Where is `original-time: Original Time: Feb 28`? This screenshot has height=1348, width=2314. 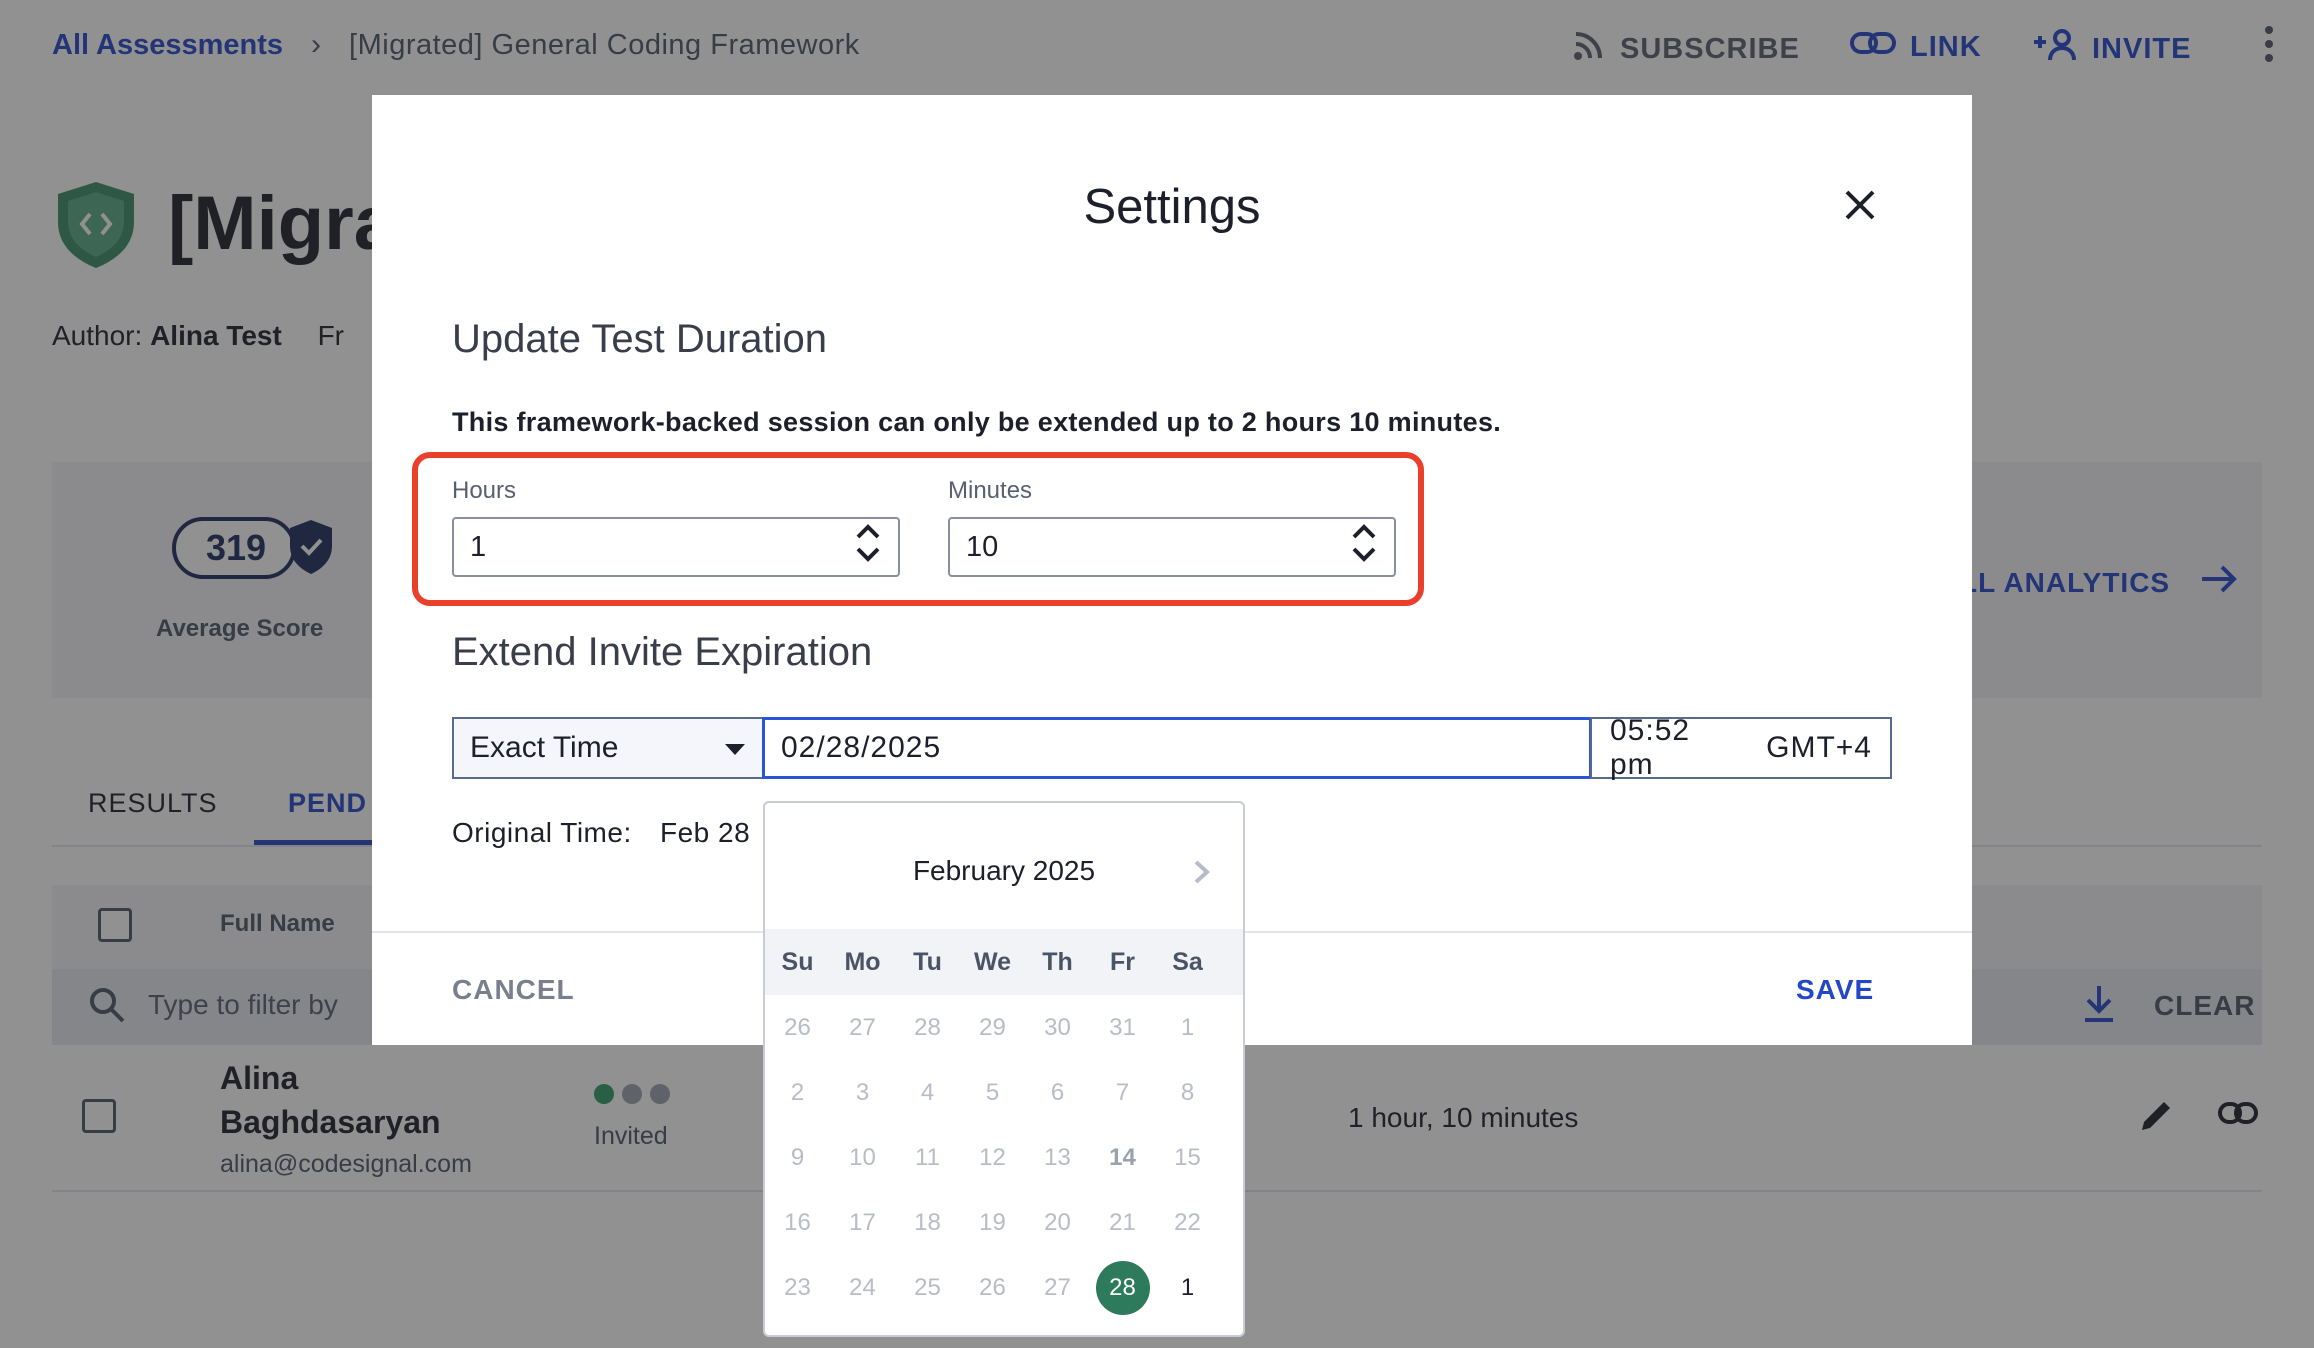 original-time: Original Time: Feb 28 is located at coordinates (601, 833).